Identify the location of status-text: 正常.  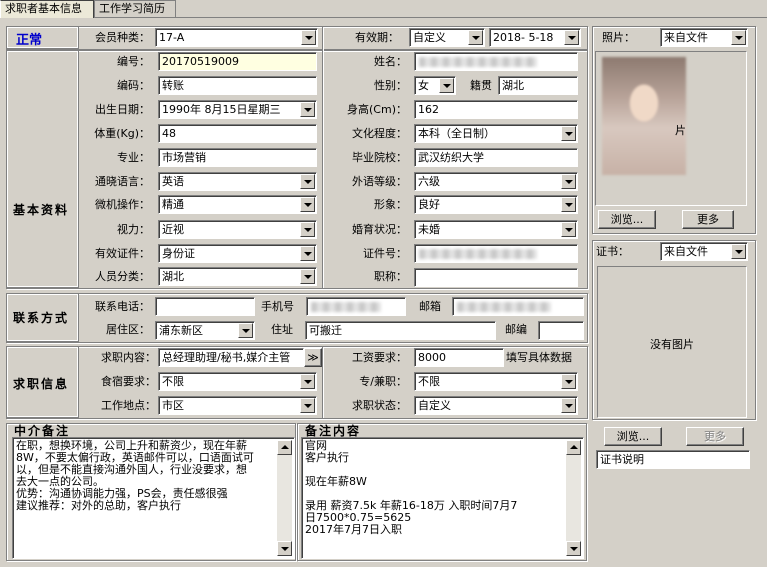
(29, 40).